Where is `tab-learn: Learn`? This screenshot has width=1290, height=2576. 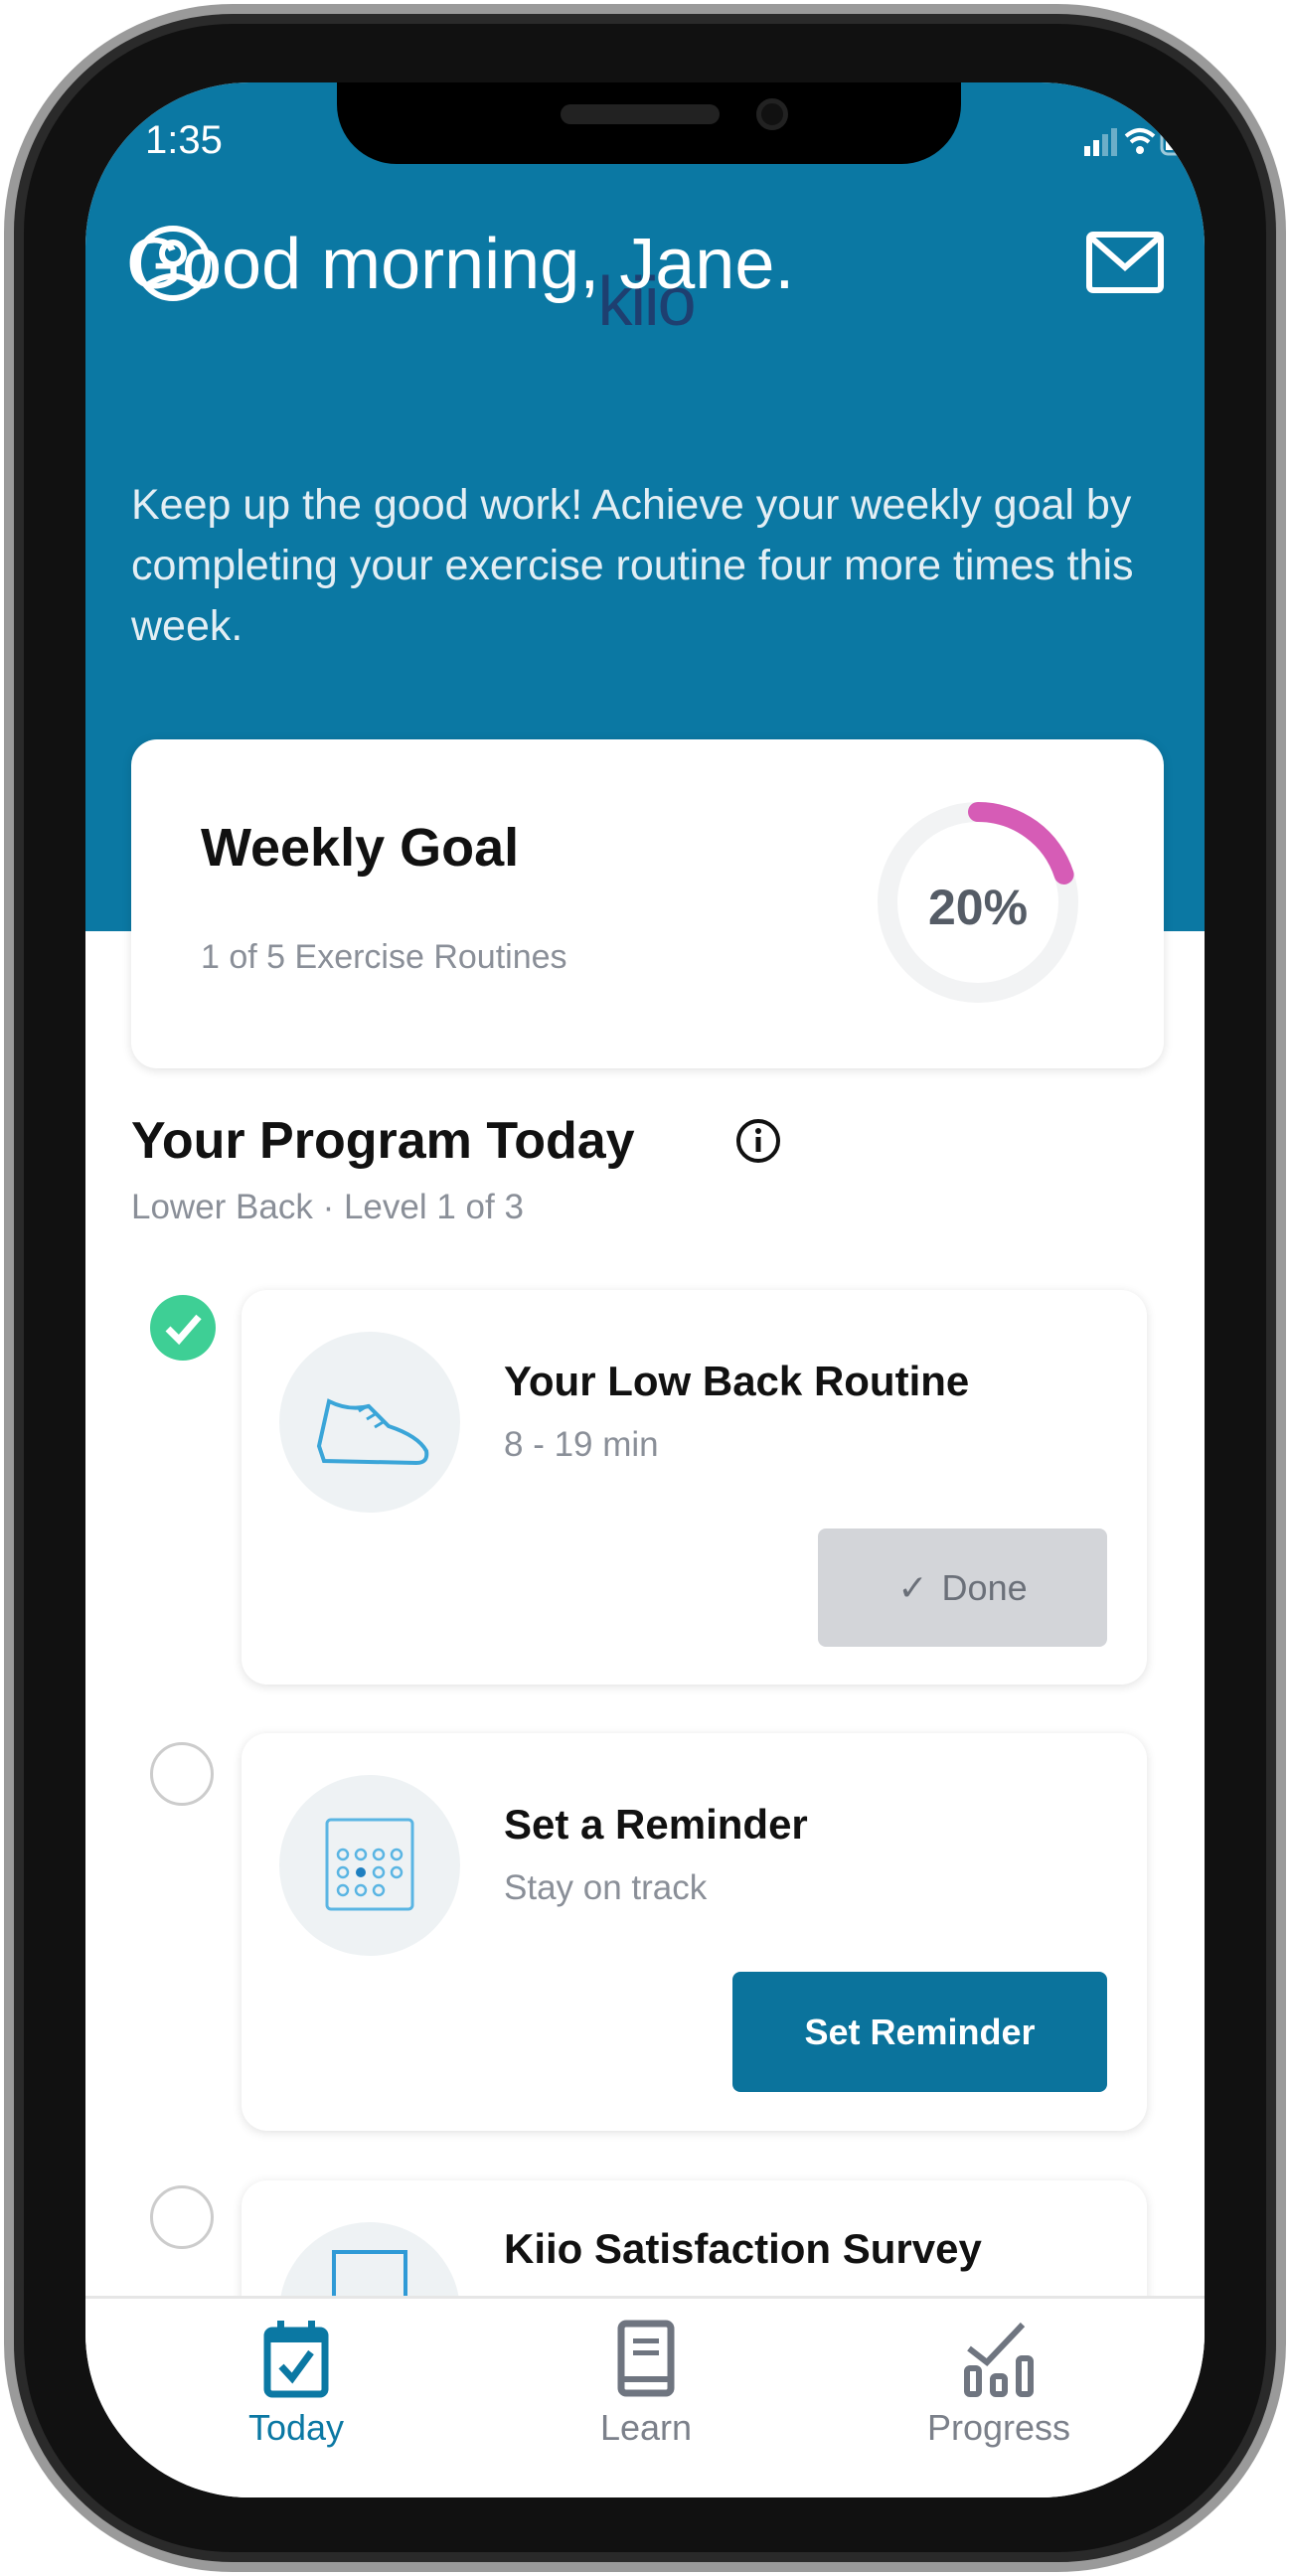 tab-learn: Learn is located at coordinates (646, 2384).